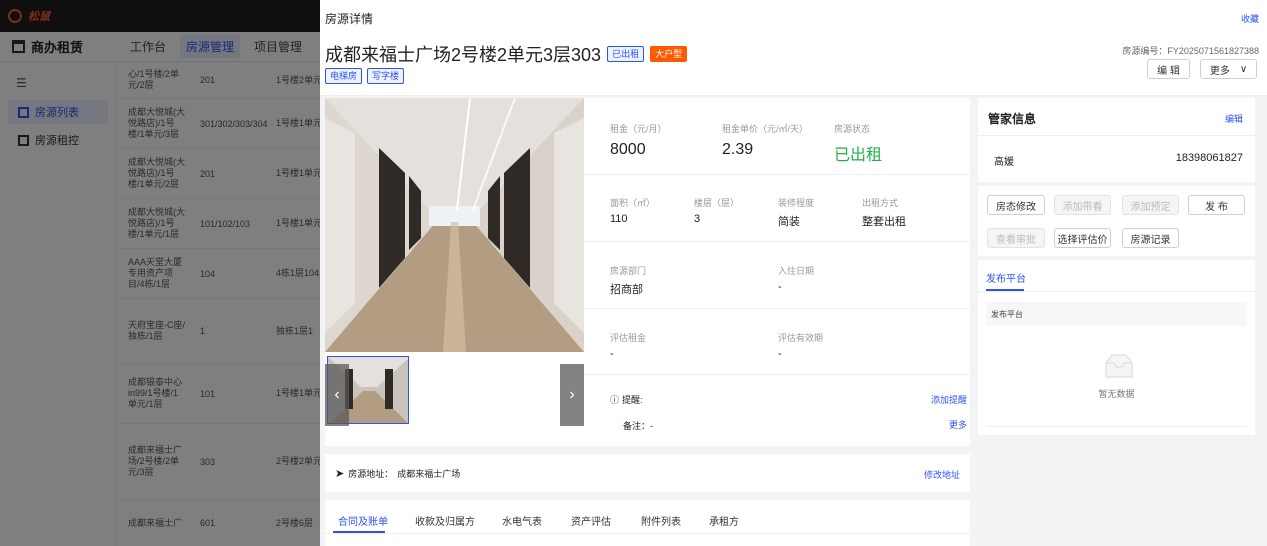  What do you see at coordinates (949, 399) in the screenshot?
I see `add-reminder-link: 添加提醒` at bounding box center [949, 399].